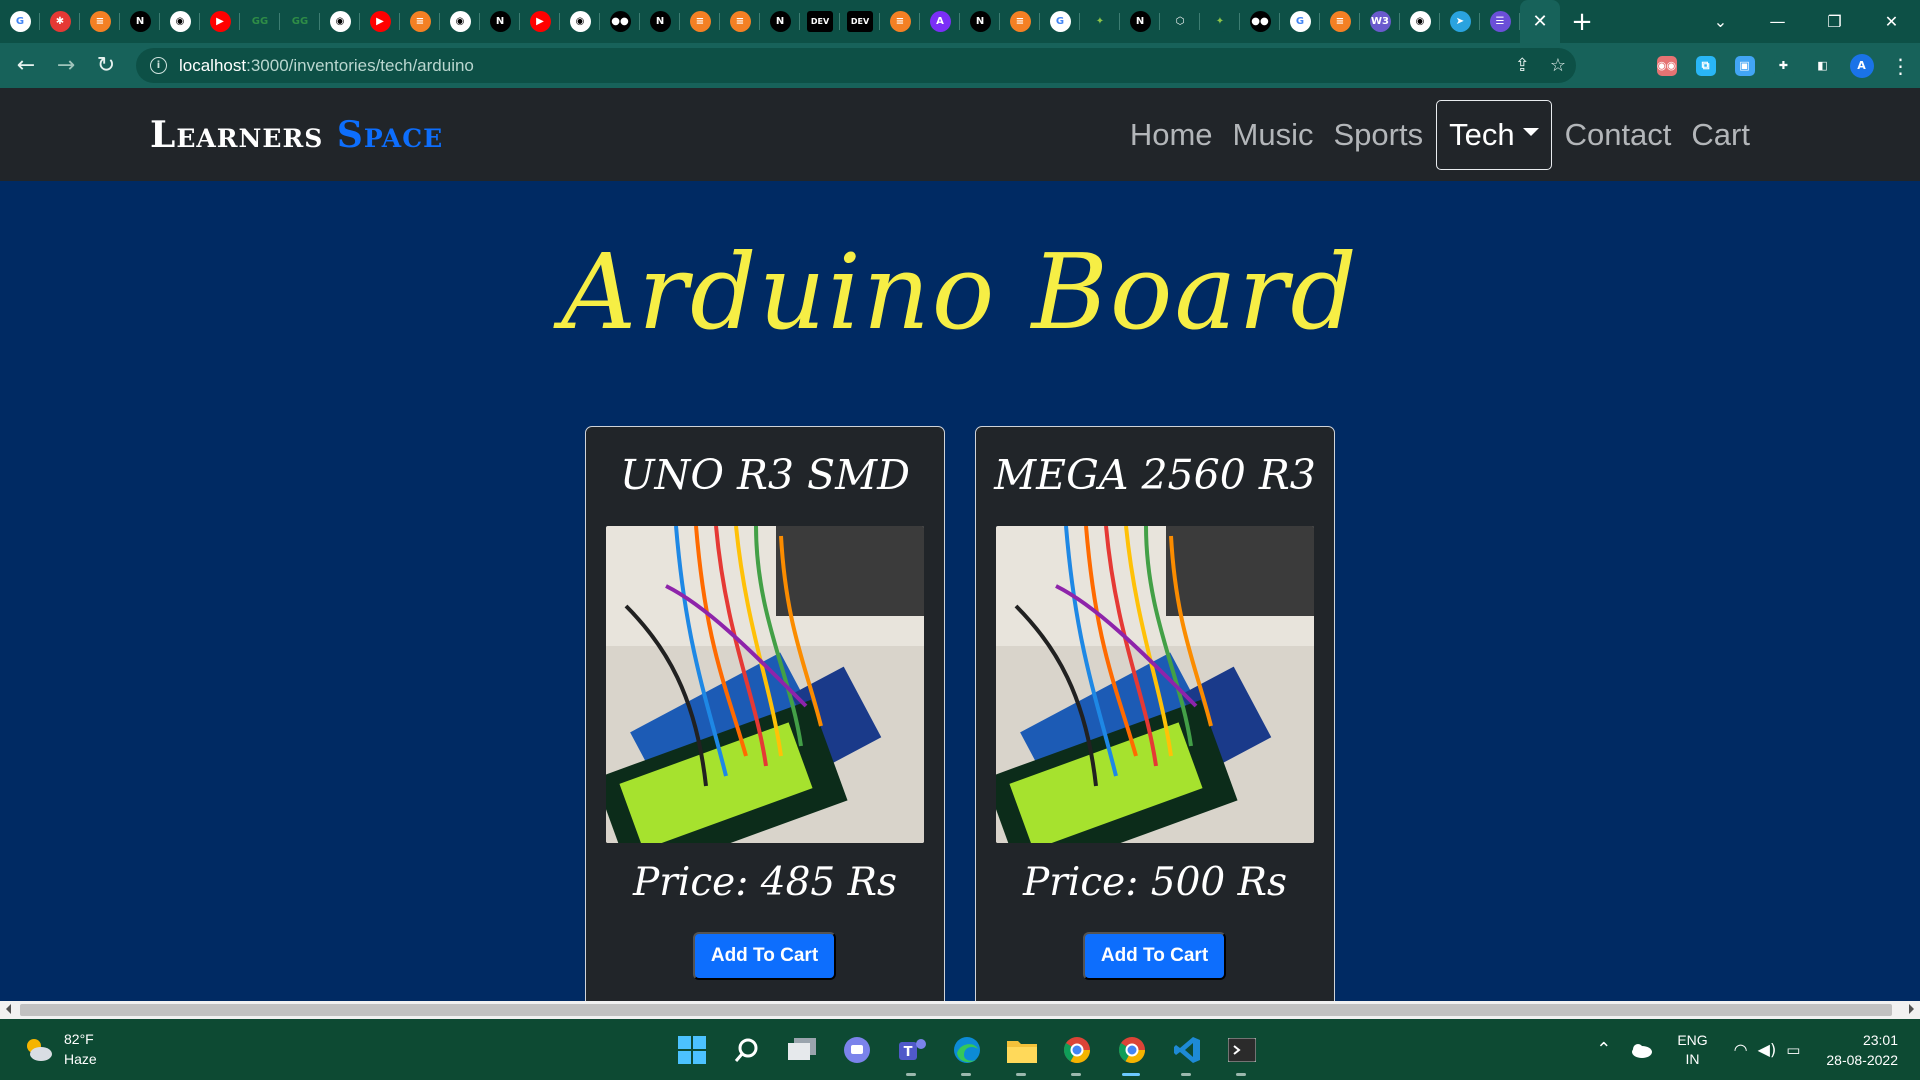 The height and width of the screenshot is (1080, 1920). What do you see at coordinates (1793, 1050) in the screenshot?
I see `battery-icon: ▭` at bounding box center [1793, 1050].